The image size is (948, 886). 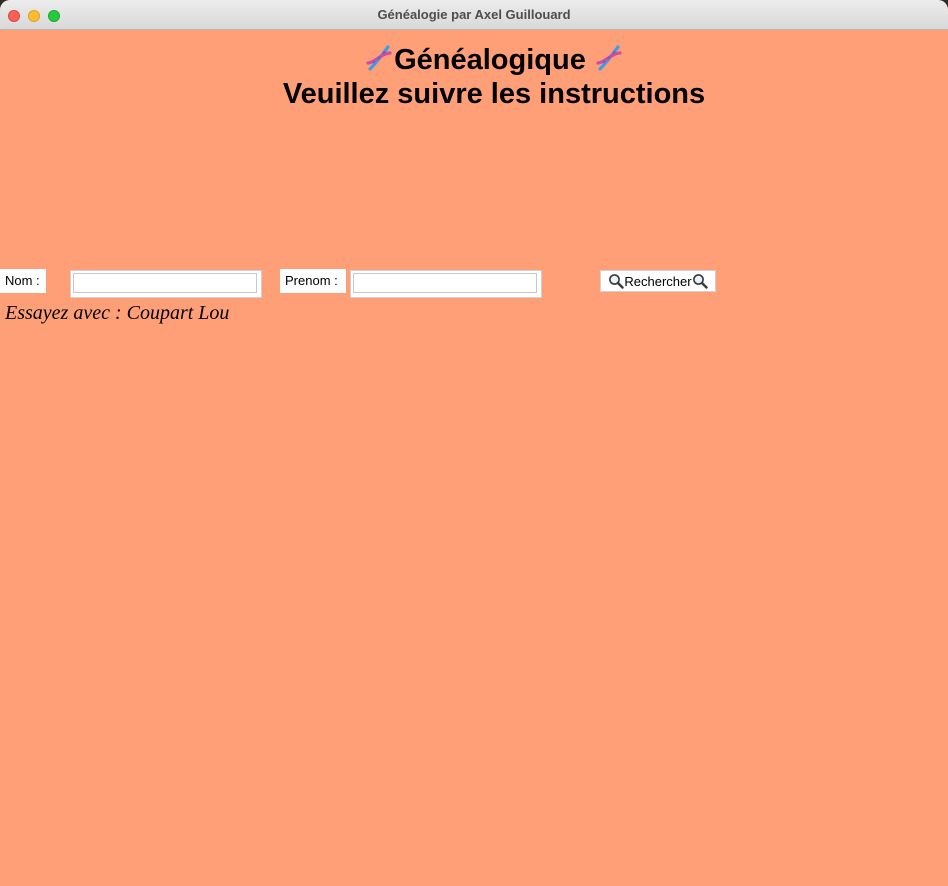 What do you see at coordinates (313, 281) in the screenshot?
I see `prenom-label: Prenom :` at bounding box center [313, 281].